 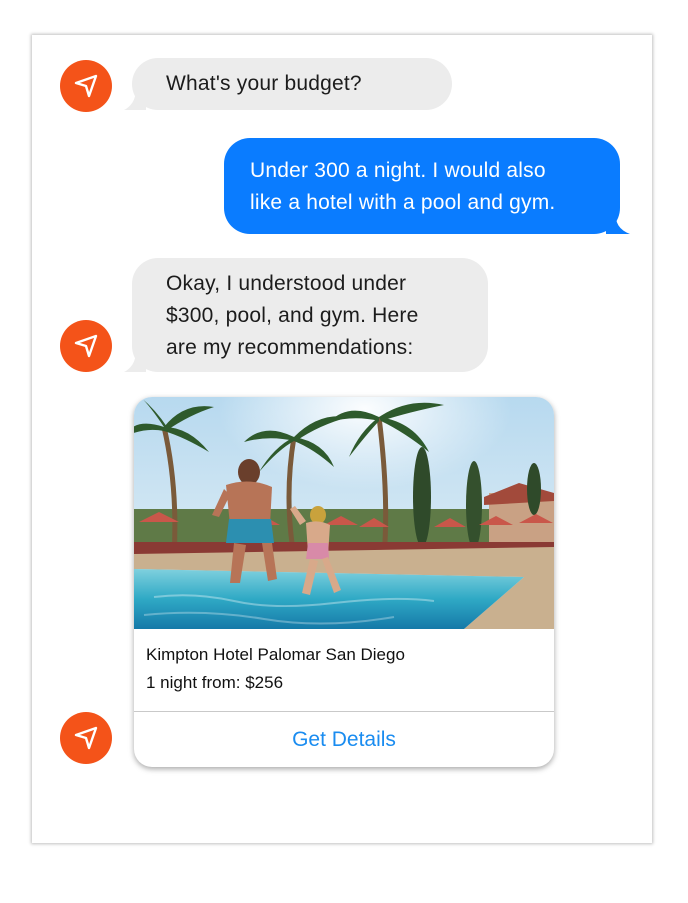 I want to click on hotel-price: 1 night from: $256, so click(x=215, y=682).